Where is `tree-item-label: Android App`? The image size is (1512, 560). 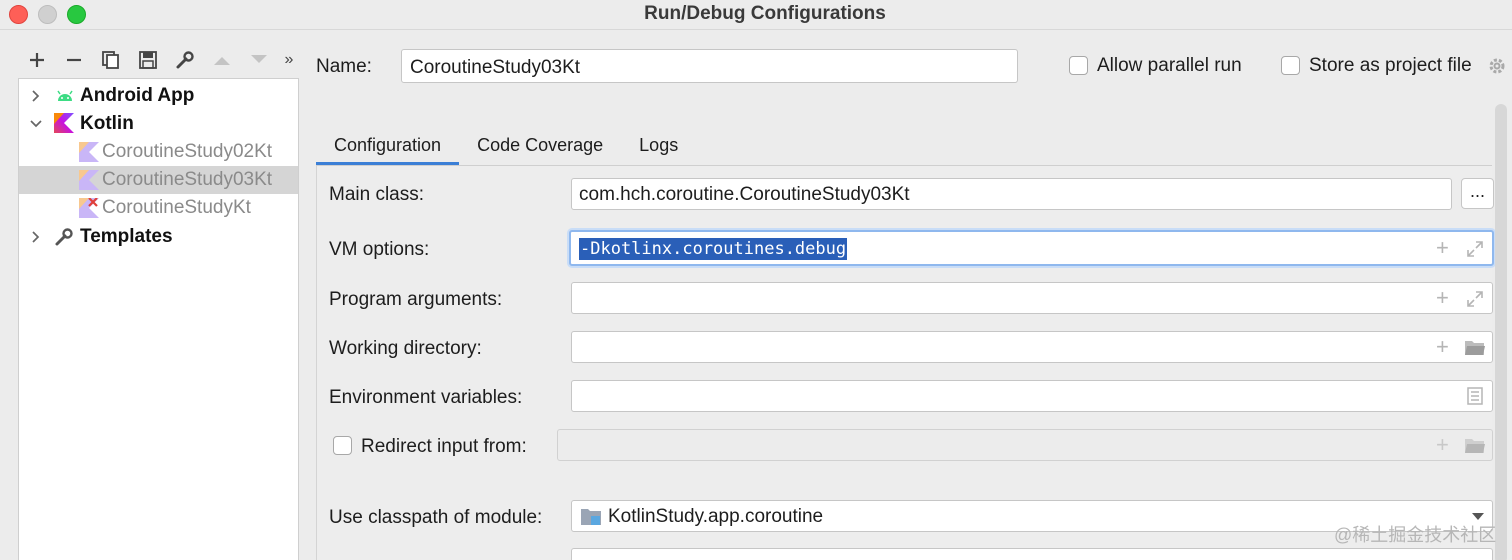 tree-item-label: Android App is located at coordinates (137, 95).